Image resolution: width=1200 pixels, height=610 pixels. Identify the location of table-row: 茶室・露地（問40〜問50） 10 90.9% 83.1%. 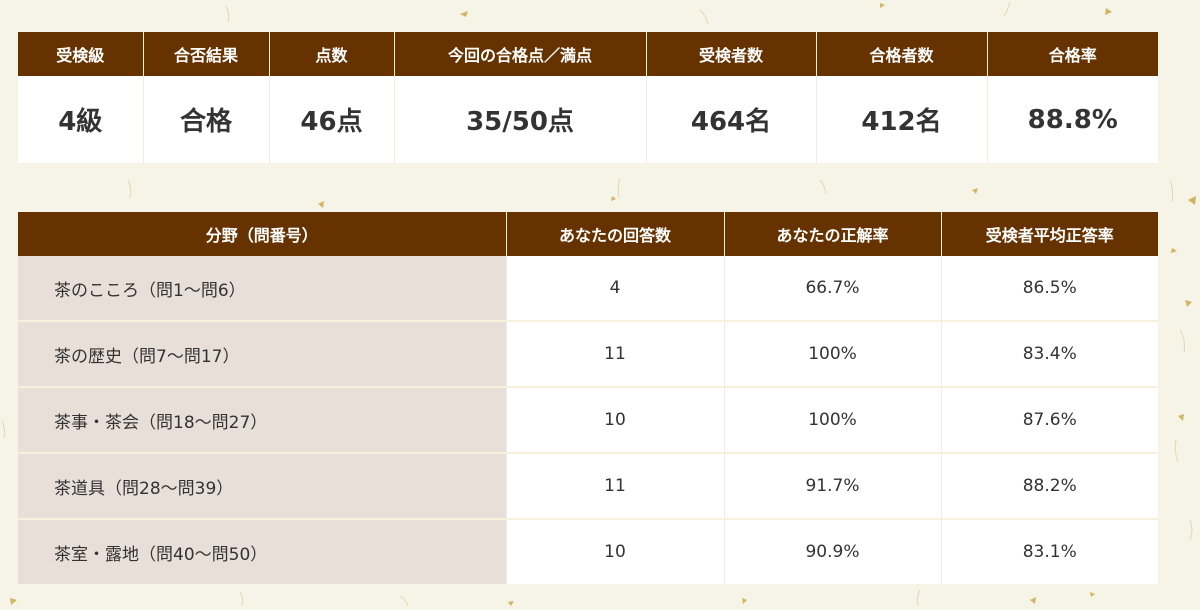
(588, 551).